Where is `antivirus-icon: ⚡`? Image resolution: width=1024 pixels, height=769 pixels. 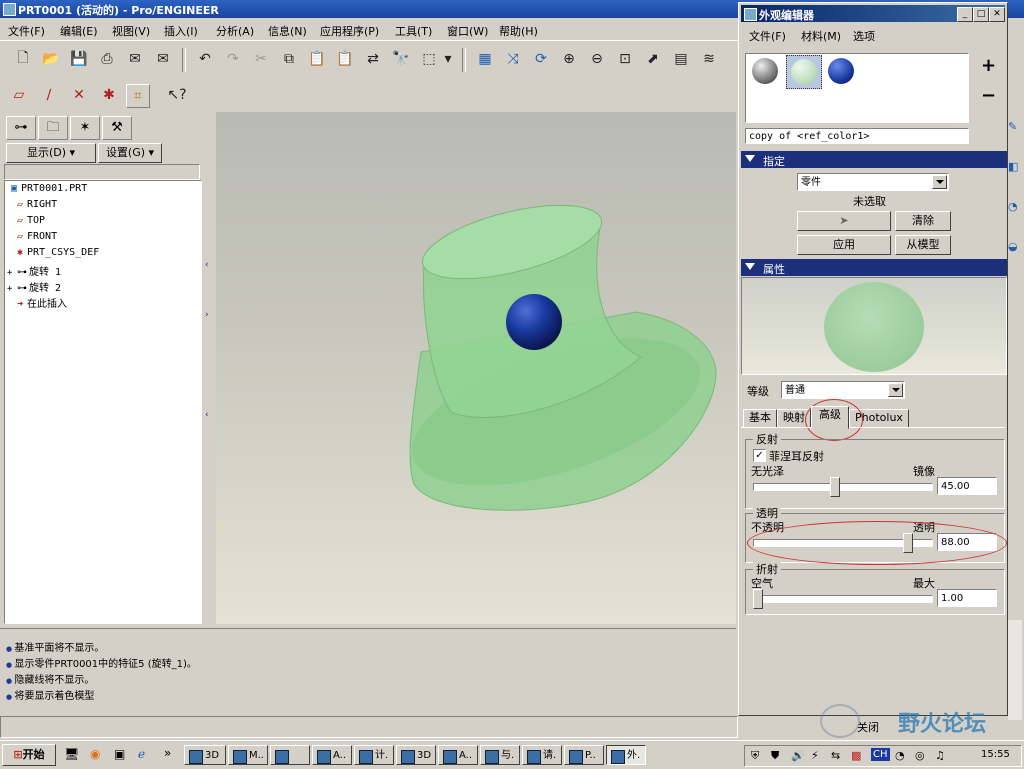 antivirus-icon: ⚡ is located at coordinates (815, 755).